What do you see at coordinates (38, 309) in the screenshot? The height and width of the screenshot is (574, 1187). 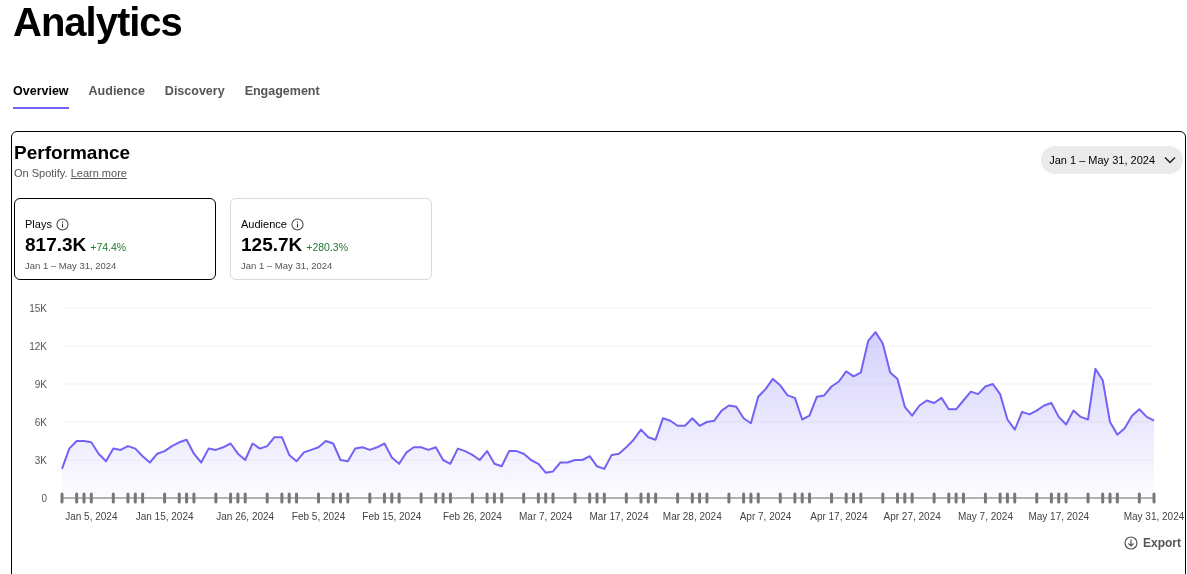 I see `y-axis-label: 15K` at bounding box center [38, 309].